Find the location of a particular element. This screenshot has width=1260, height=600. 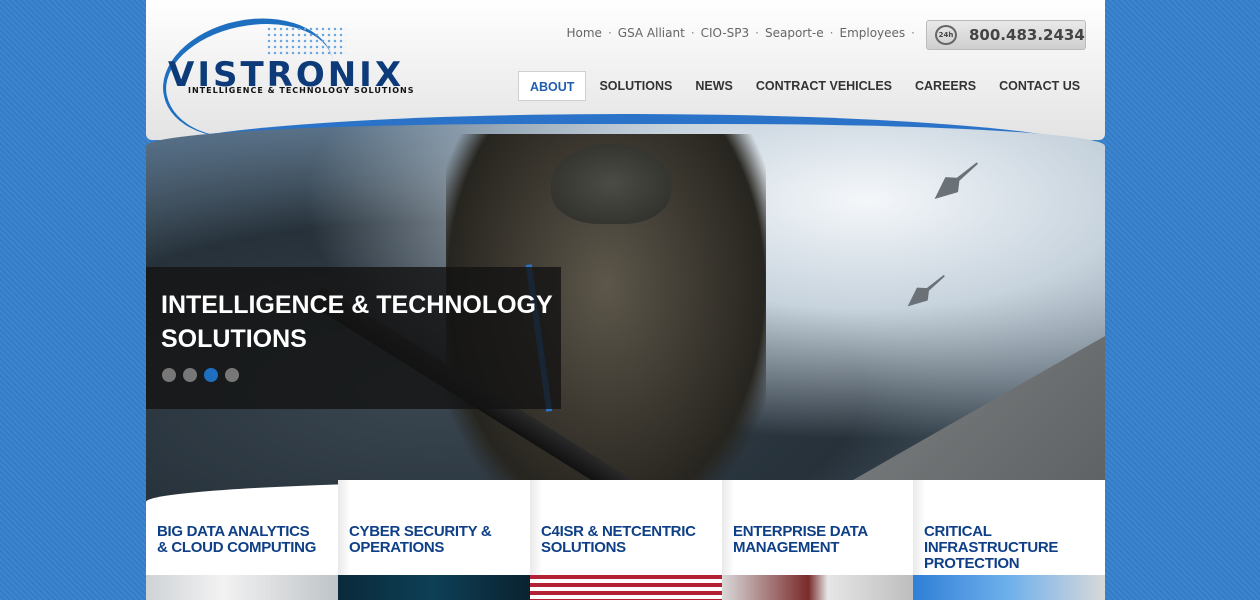

feature-title: CYBER SECURITY & OPERATIONS is located at coordinates (439, 540).